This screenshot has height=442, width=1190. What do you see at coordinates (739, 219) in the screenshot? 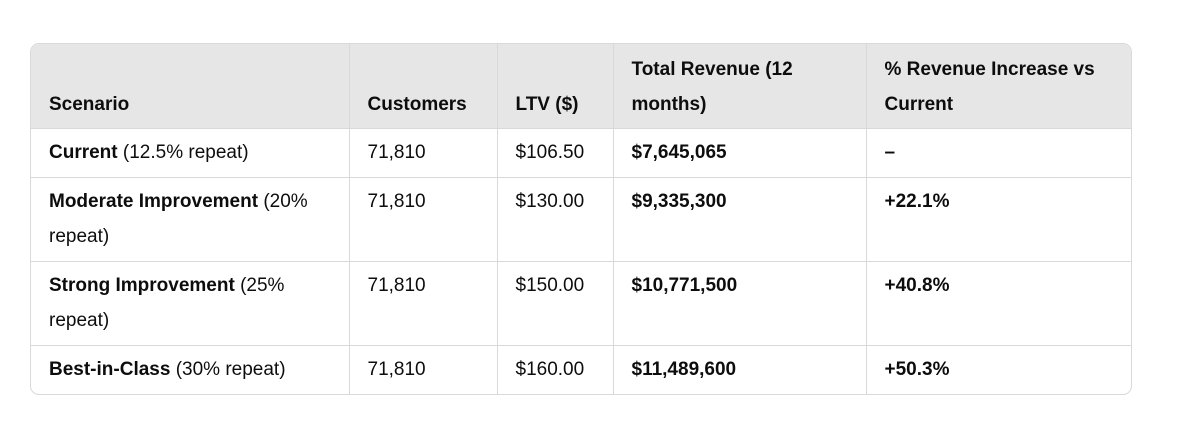
I see `total-revenue-cell: $9,335,300` at bounding box center [739, 219].